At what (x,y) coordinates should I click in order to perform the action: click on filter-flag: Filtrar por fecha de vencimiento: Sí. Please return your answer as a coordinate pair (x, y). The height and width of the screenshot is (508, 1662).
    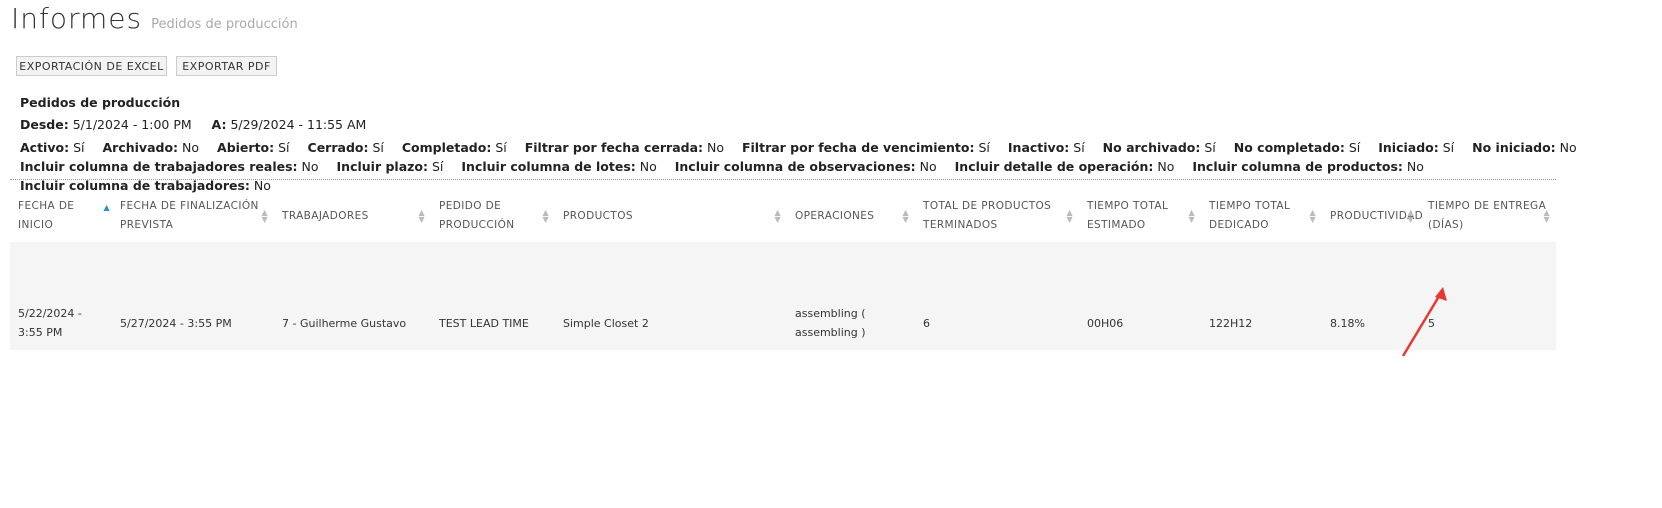
    Looking at the image, I should click on (866, 147).